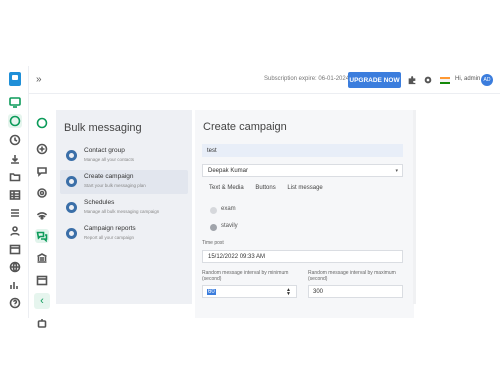 The image size is (500, 375). Describe the element at coordinates (15, 177) in the screenshot. I see `folder-icon` at that location.